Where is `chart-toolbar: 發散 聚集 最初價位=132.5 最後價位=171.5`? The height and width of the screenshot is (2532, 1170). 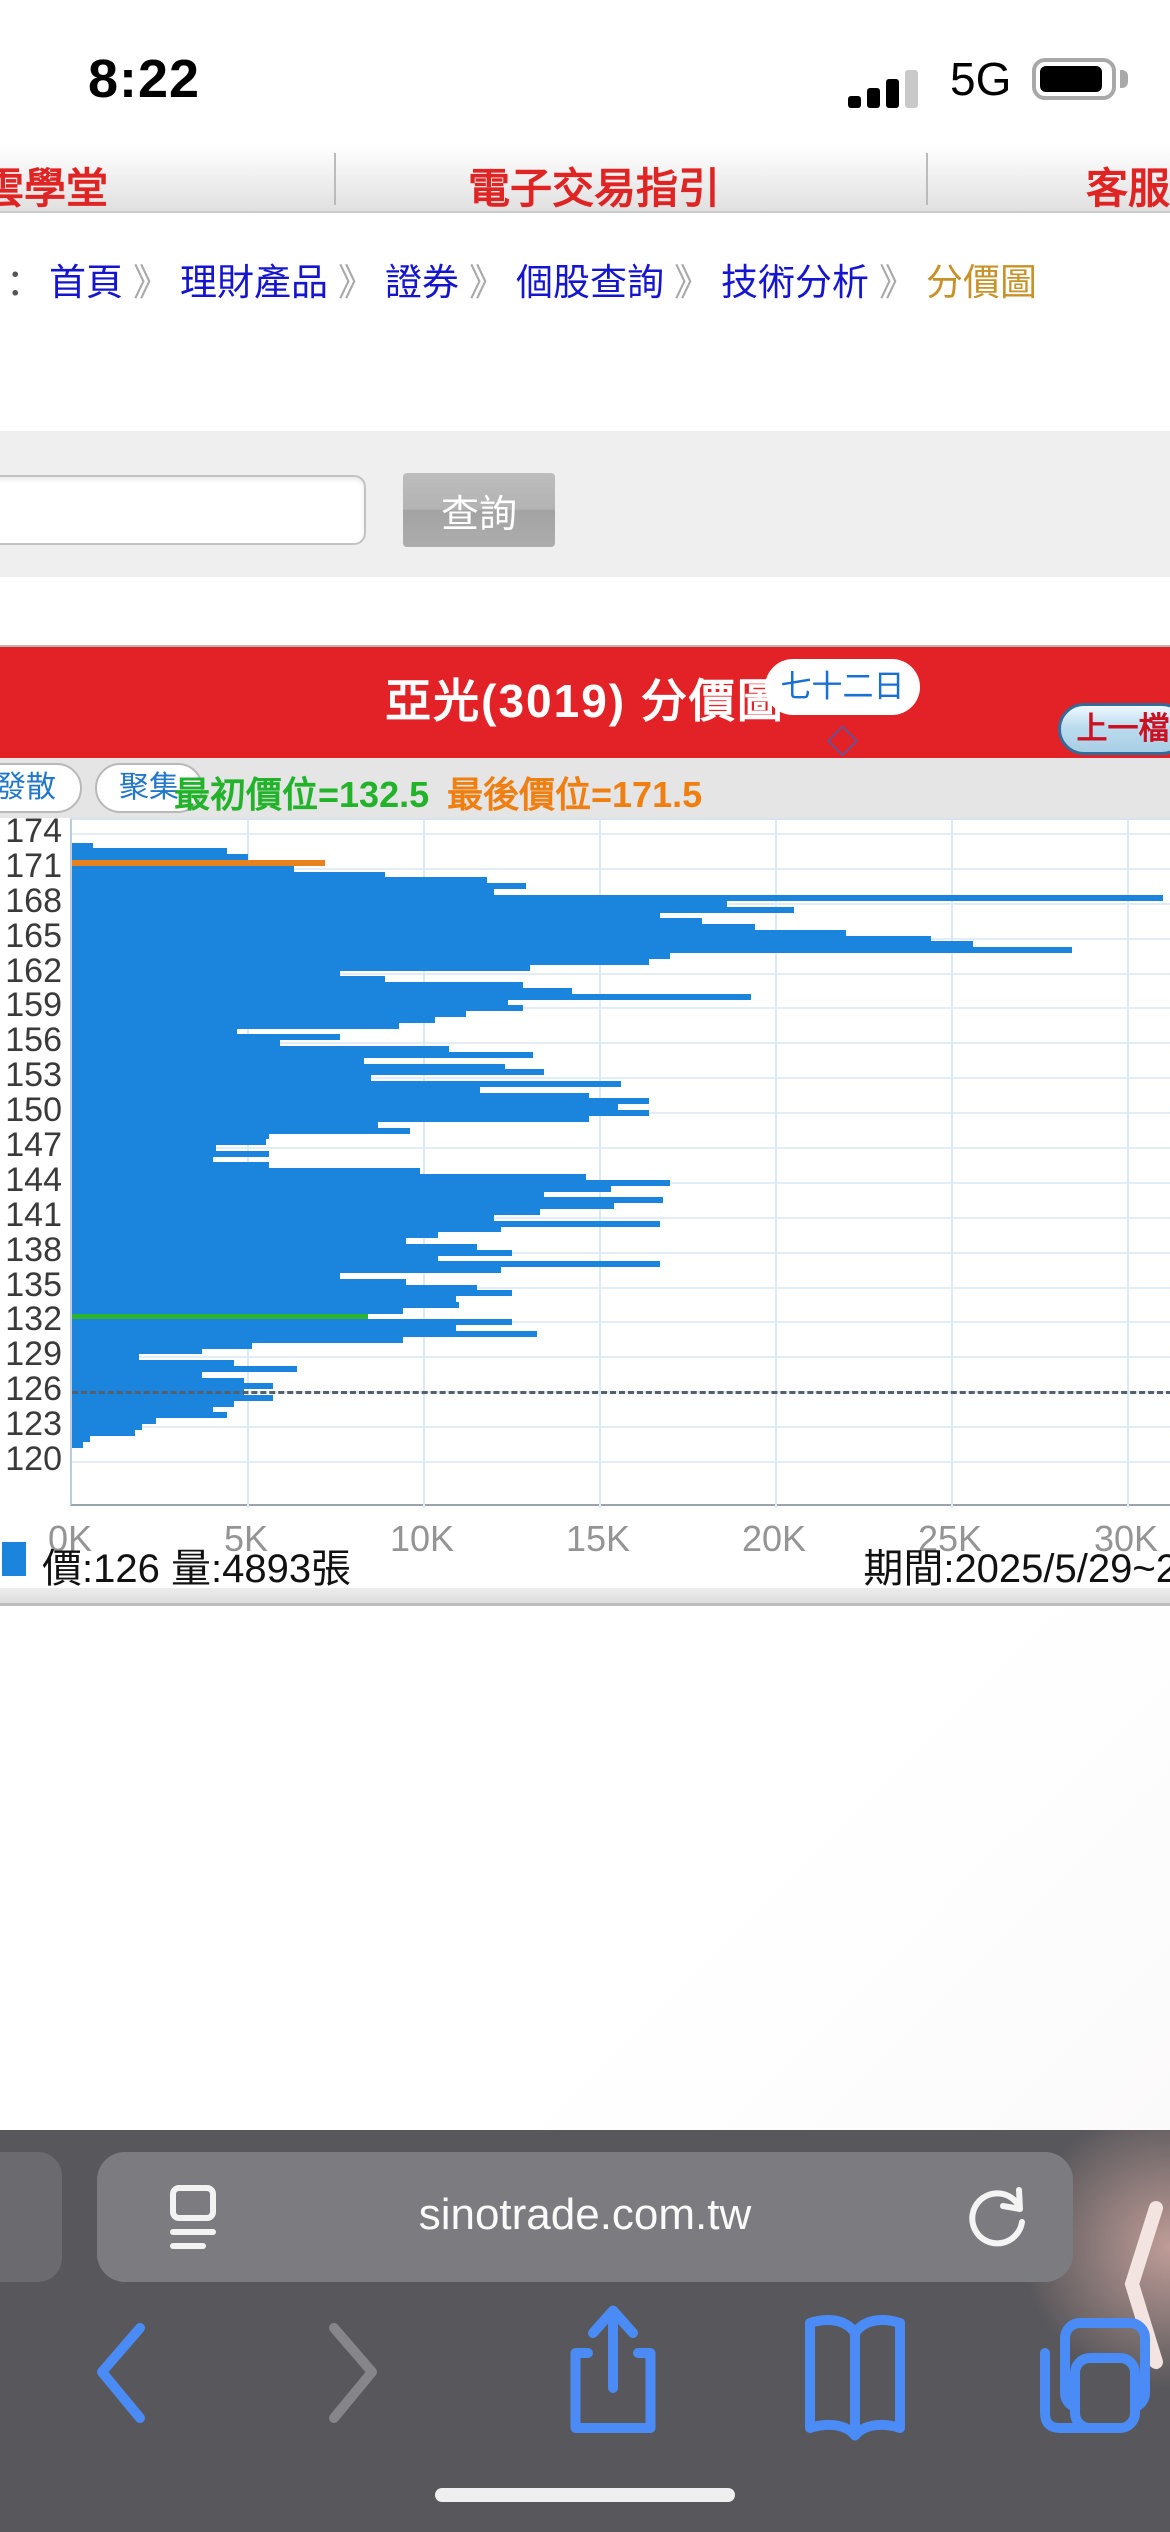
chart-toolbar: 發散 聚集 最初價位=132.5 最後價位=171.5 is located at coordinates (585, 788).